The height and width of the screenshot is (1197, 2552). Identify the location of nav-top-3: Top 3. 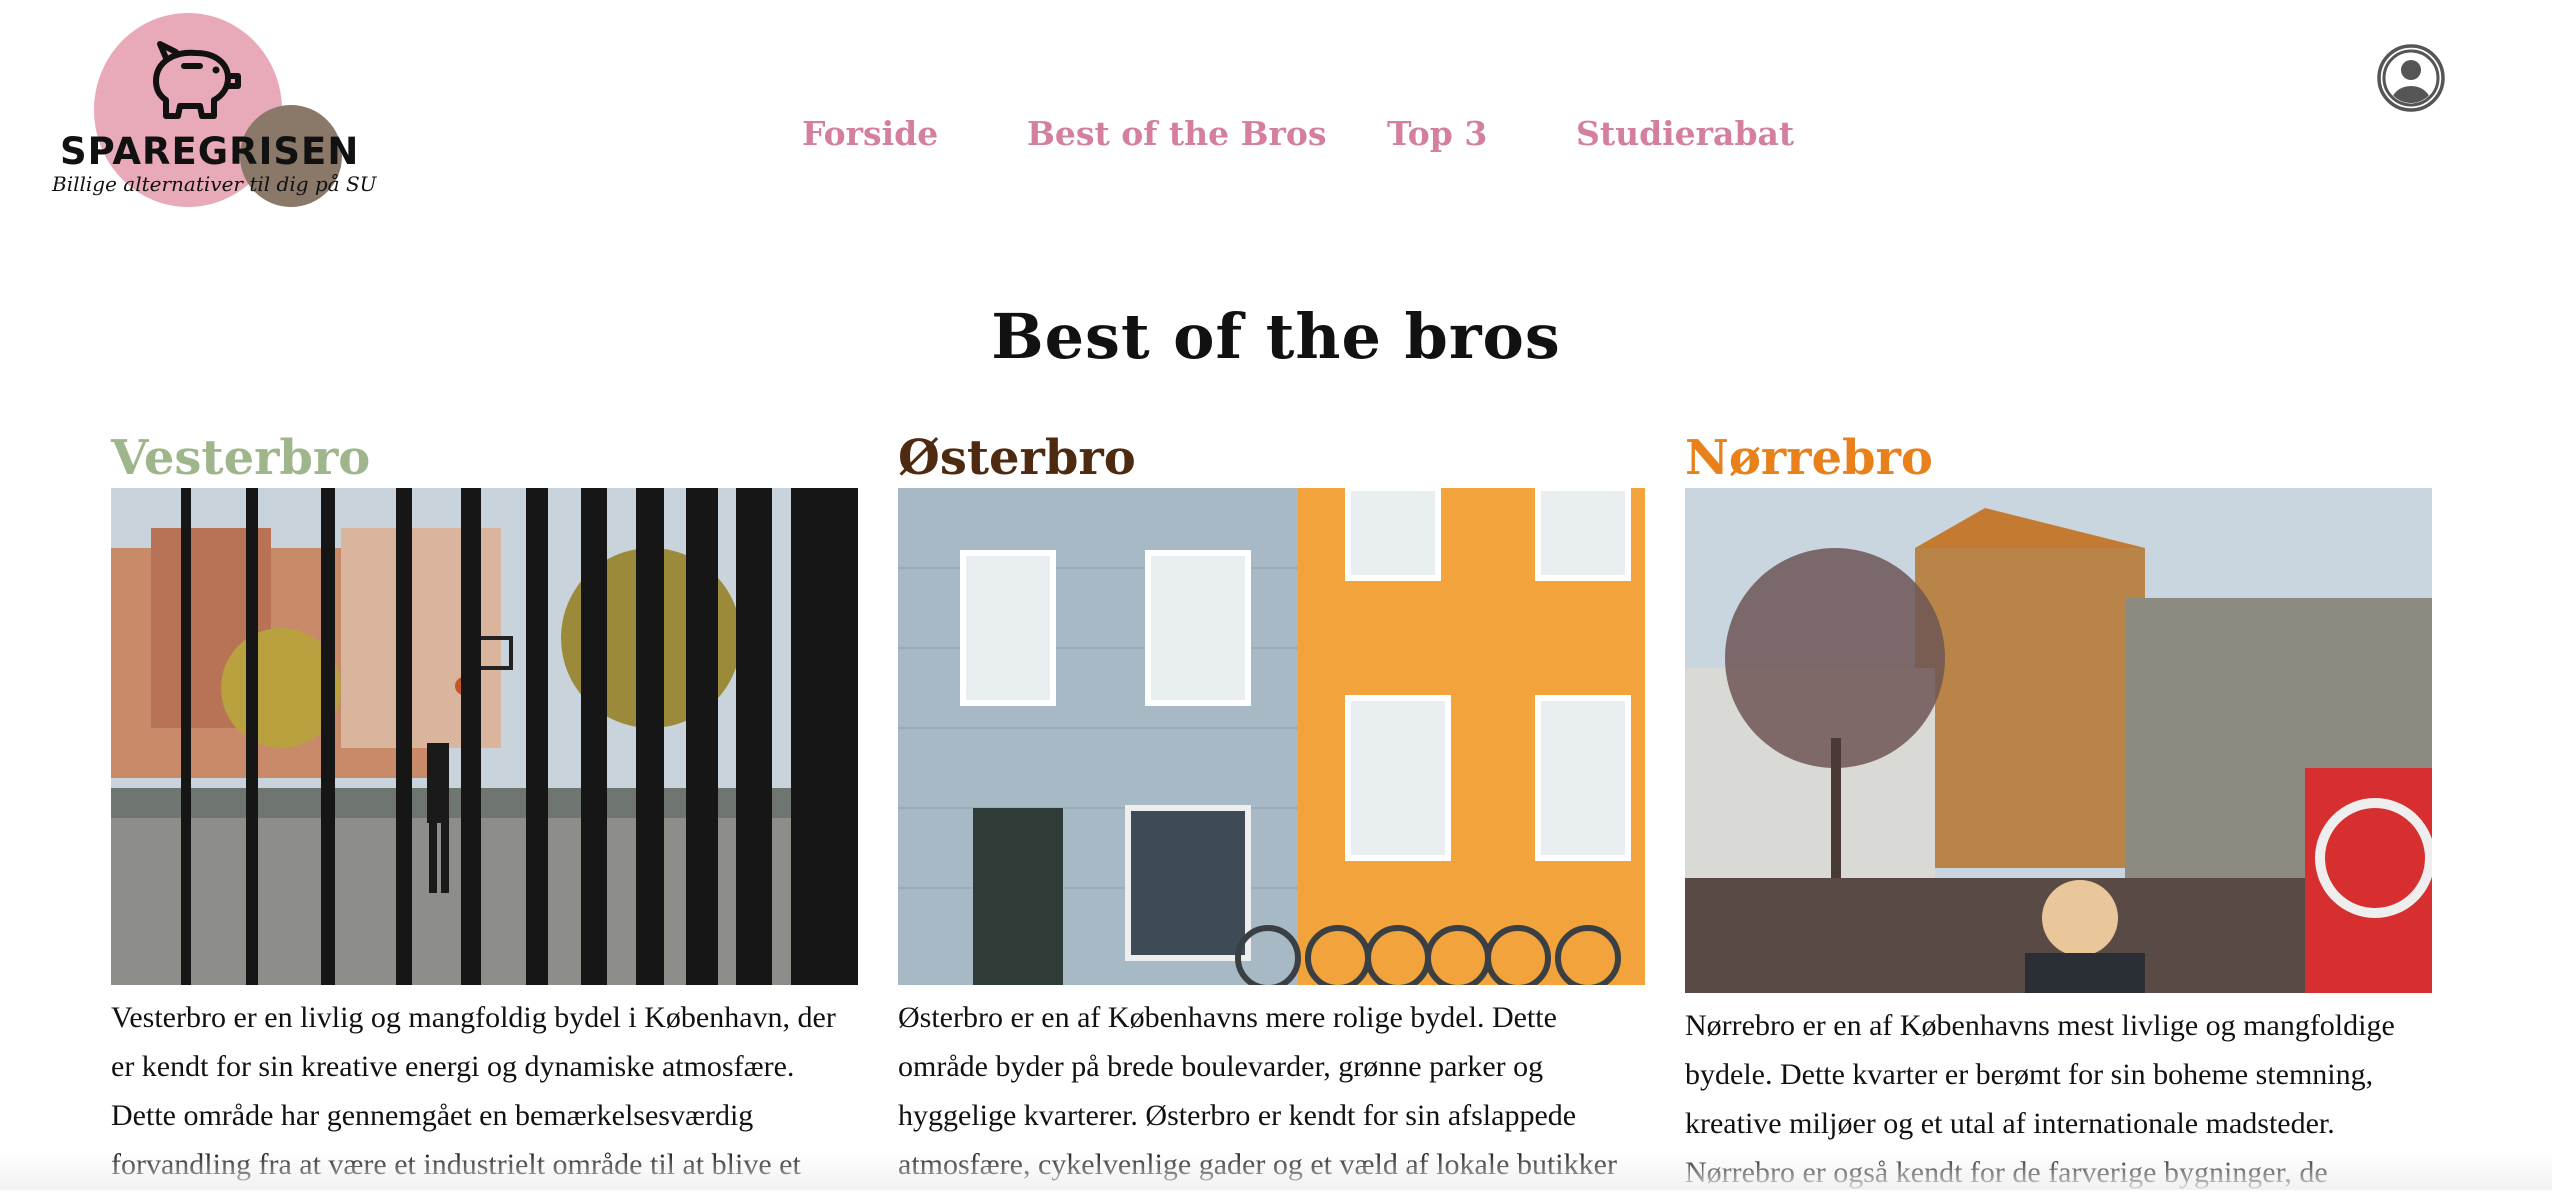
(1437, 133).